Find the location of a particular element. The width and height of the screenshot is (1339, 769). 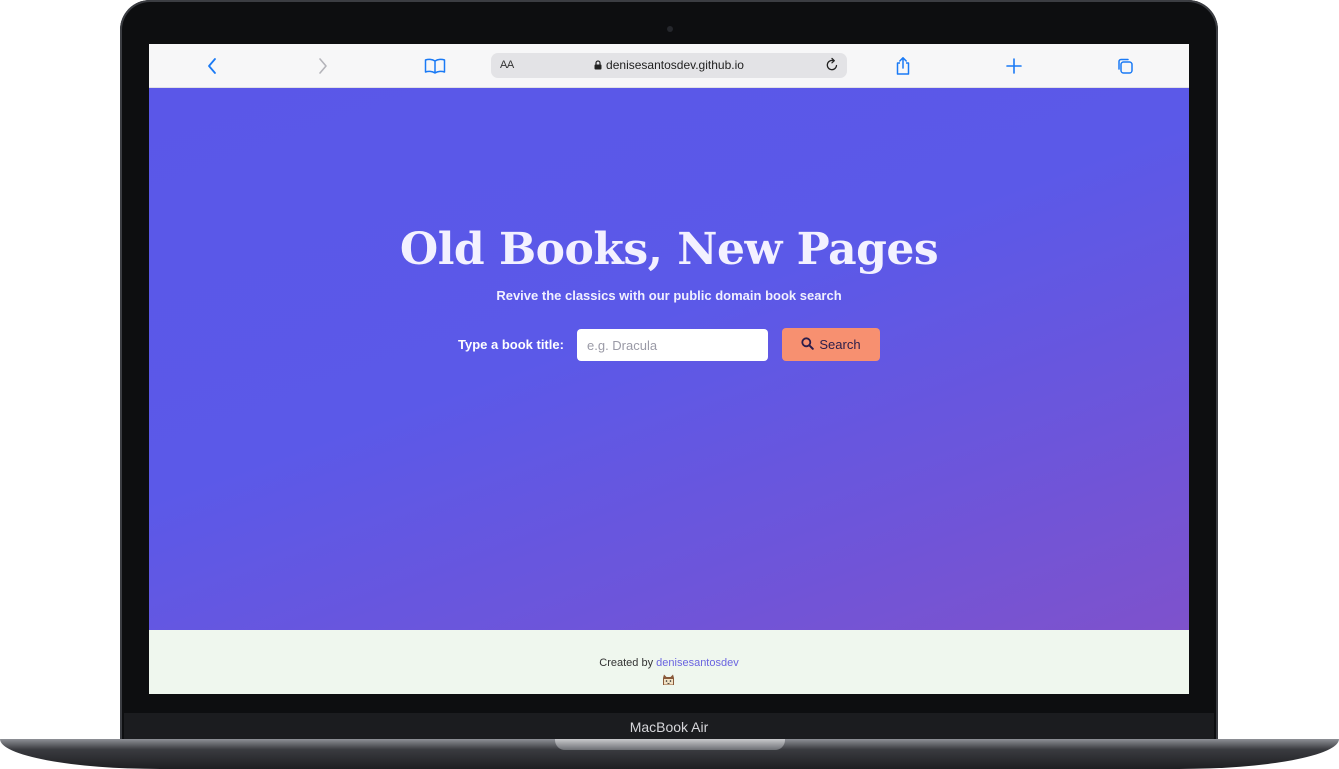

search-button-label: Search is located at coordinates (840, 344).